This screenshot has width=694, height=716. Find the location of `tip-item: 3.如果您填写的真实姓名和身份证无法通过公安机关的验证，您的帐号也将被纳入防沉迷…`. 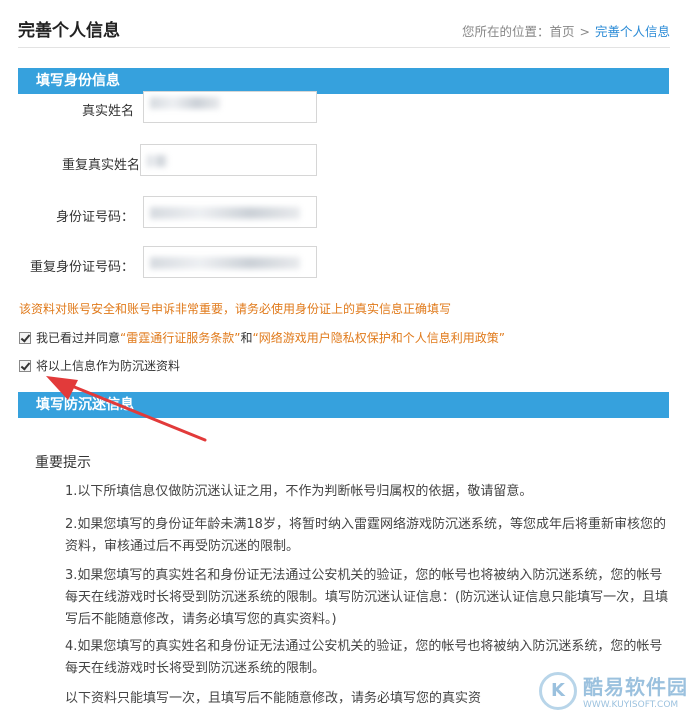

tip-item: 3.如果您填写的真实姓名和身份证无法通过公安机关的验证，您的帐号也将被纳入防沉迷… is located at coordinates (367, 597).